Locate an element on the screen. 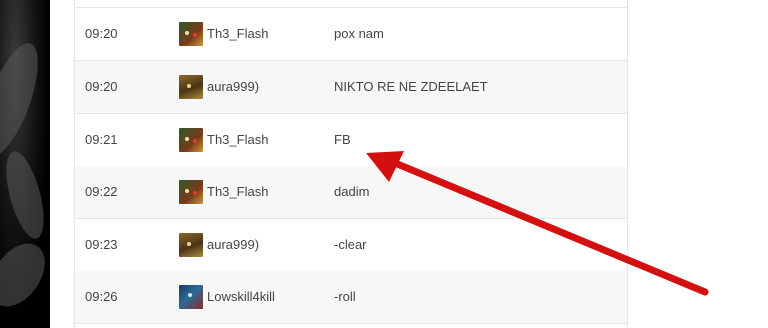 The width and height of the screenshot is (768, 328). table-row: 09:21 Th3_Flash FB is located at coordinates (351, 140).